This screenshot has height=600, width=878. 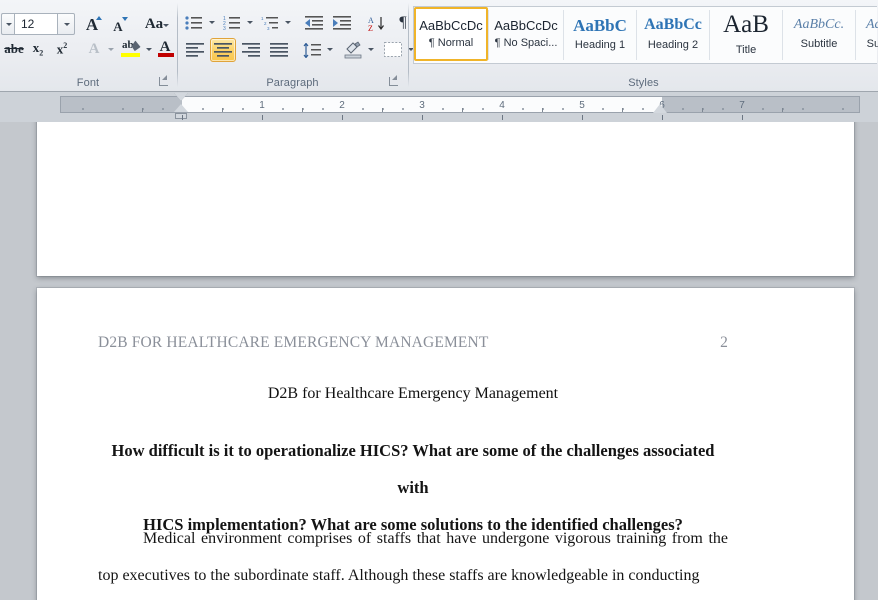 I want to click on style-item-heading-2: AaBbCc Heading 2, so click(x=673, y=34).